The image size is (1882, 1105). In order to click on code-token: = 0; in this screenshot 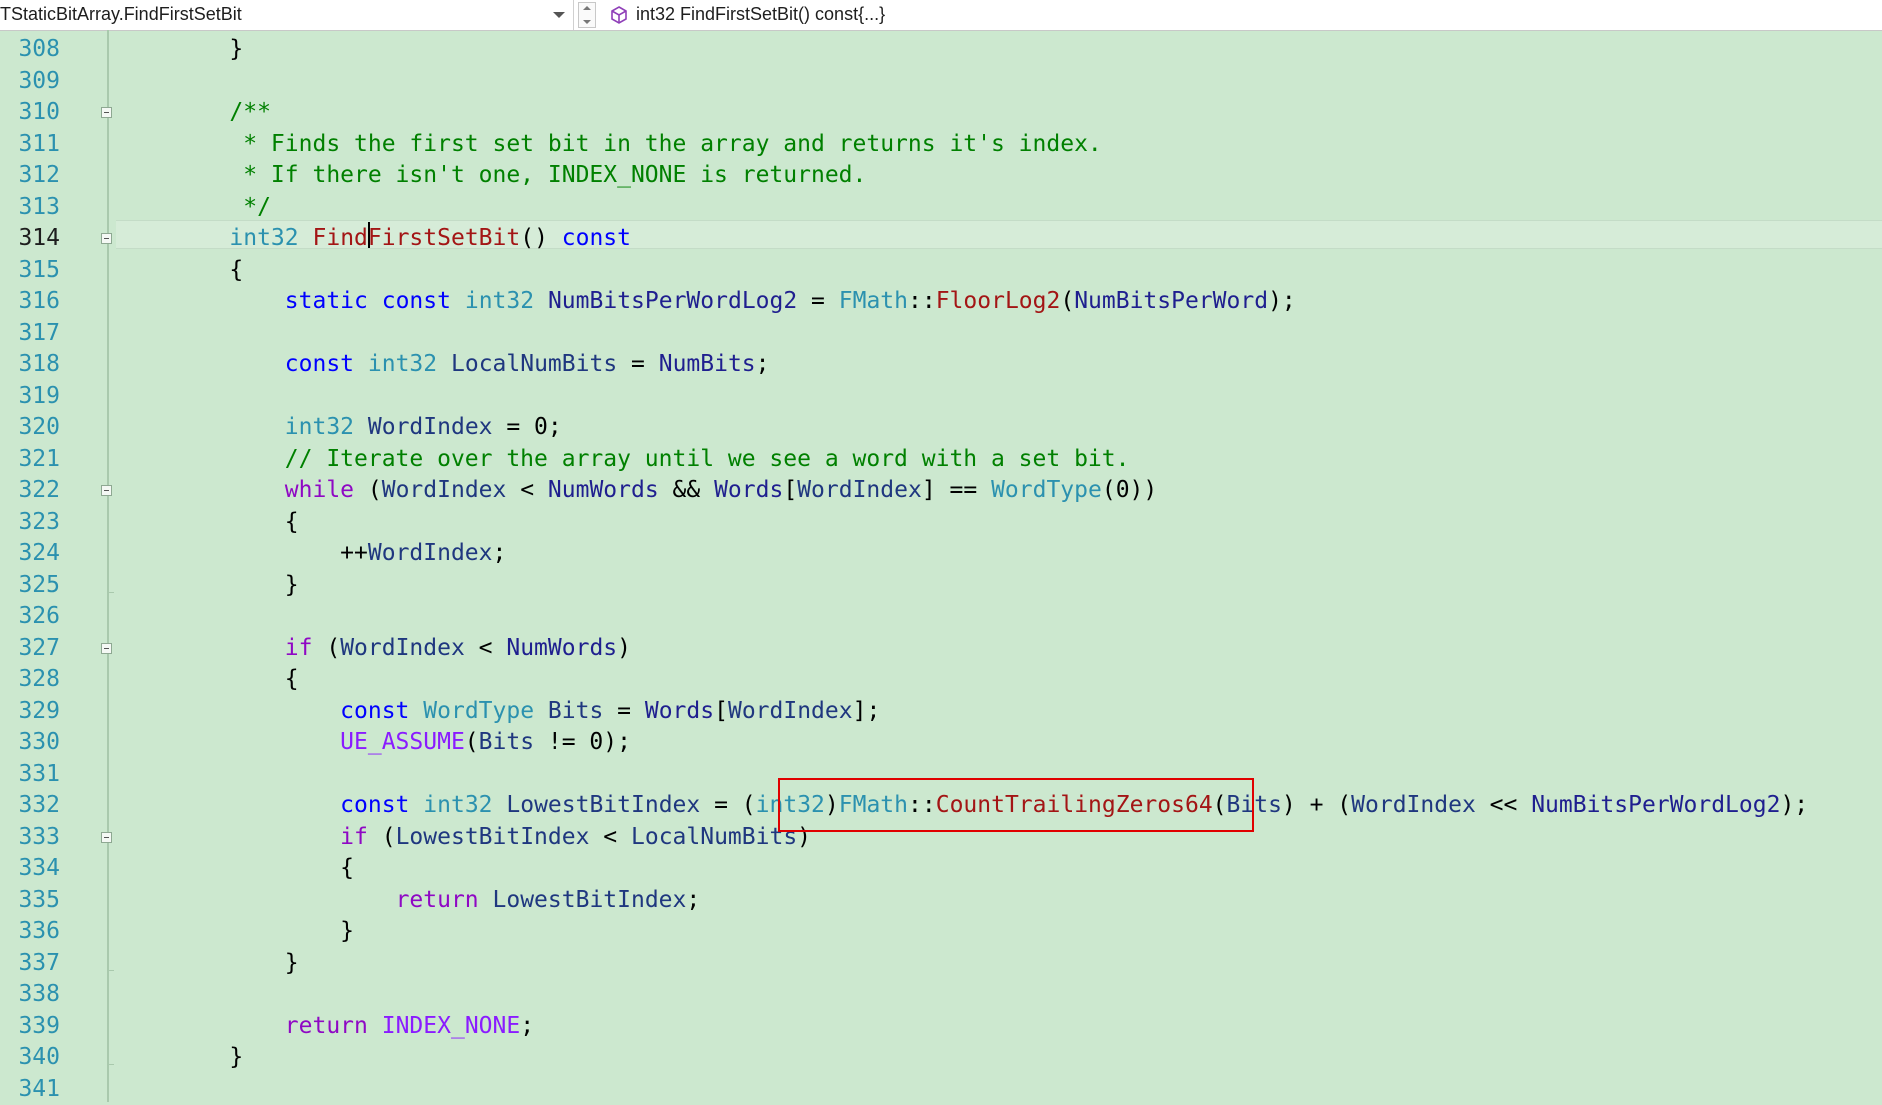, I will do `click(527, 427)`.